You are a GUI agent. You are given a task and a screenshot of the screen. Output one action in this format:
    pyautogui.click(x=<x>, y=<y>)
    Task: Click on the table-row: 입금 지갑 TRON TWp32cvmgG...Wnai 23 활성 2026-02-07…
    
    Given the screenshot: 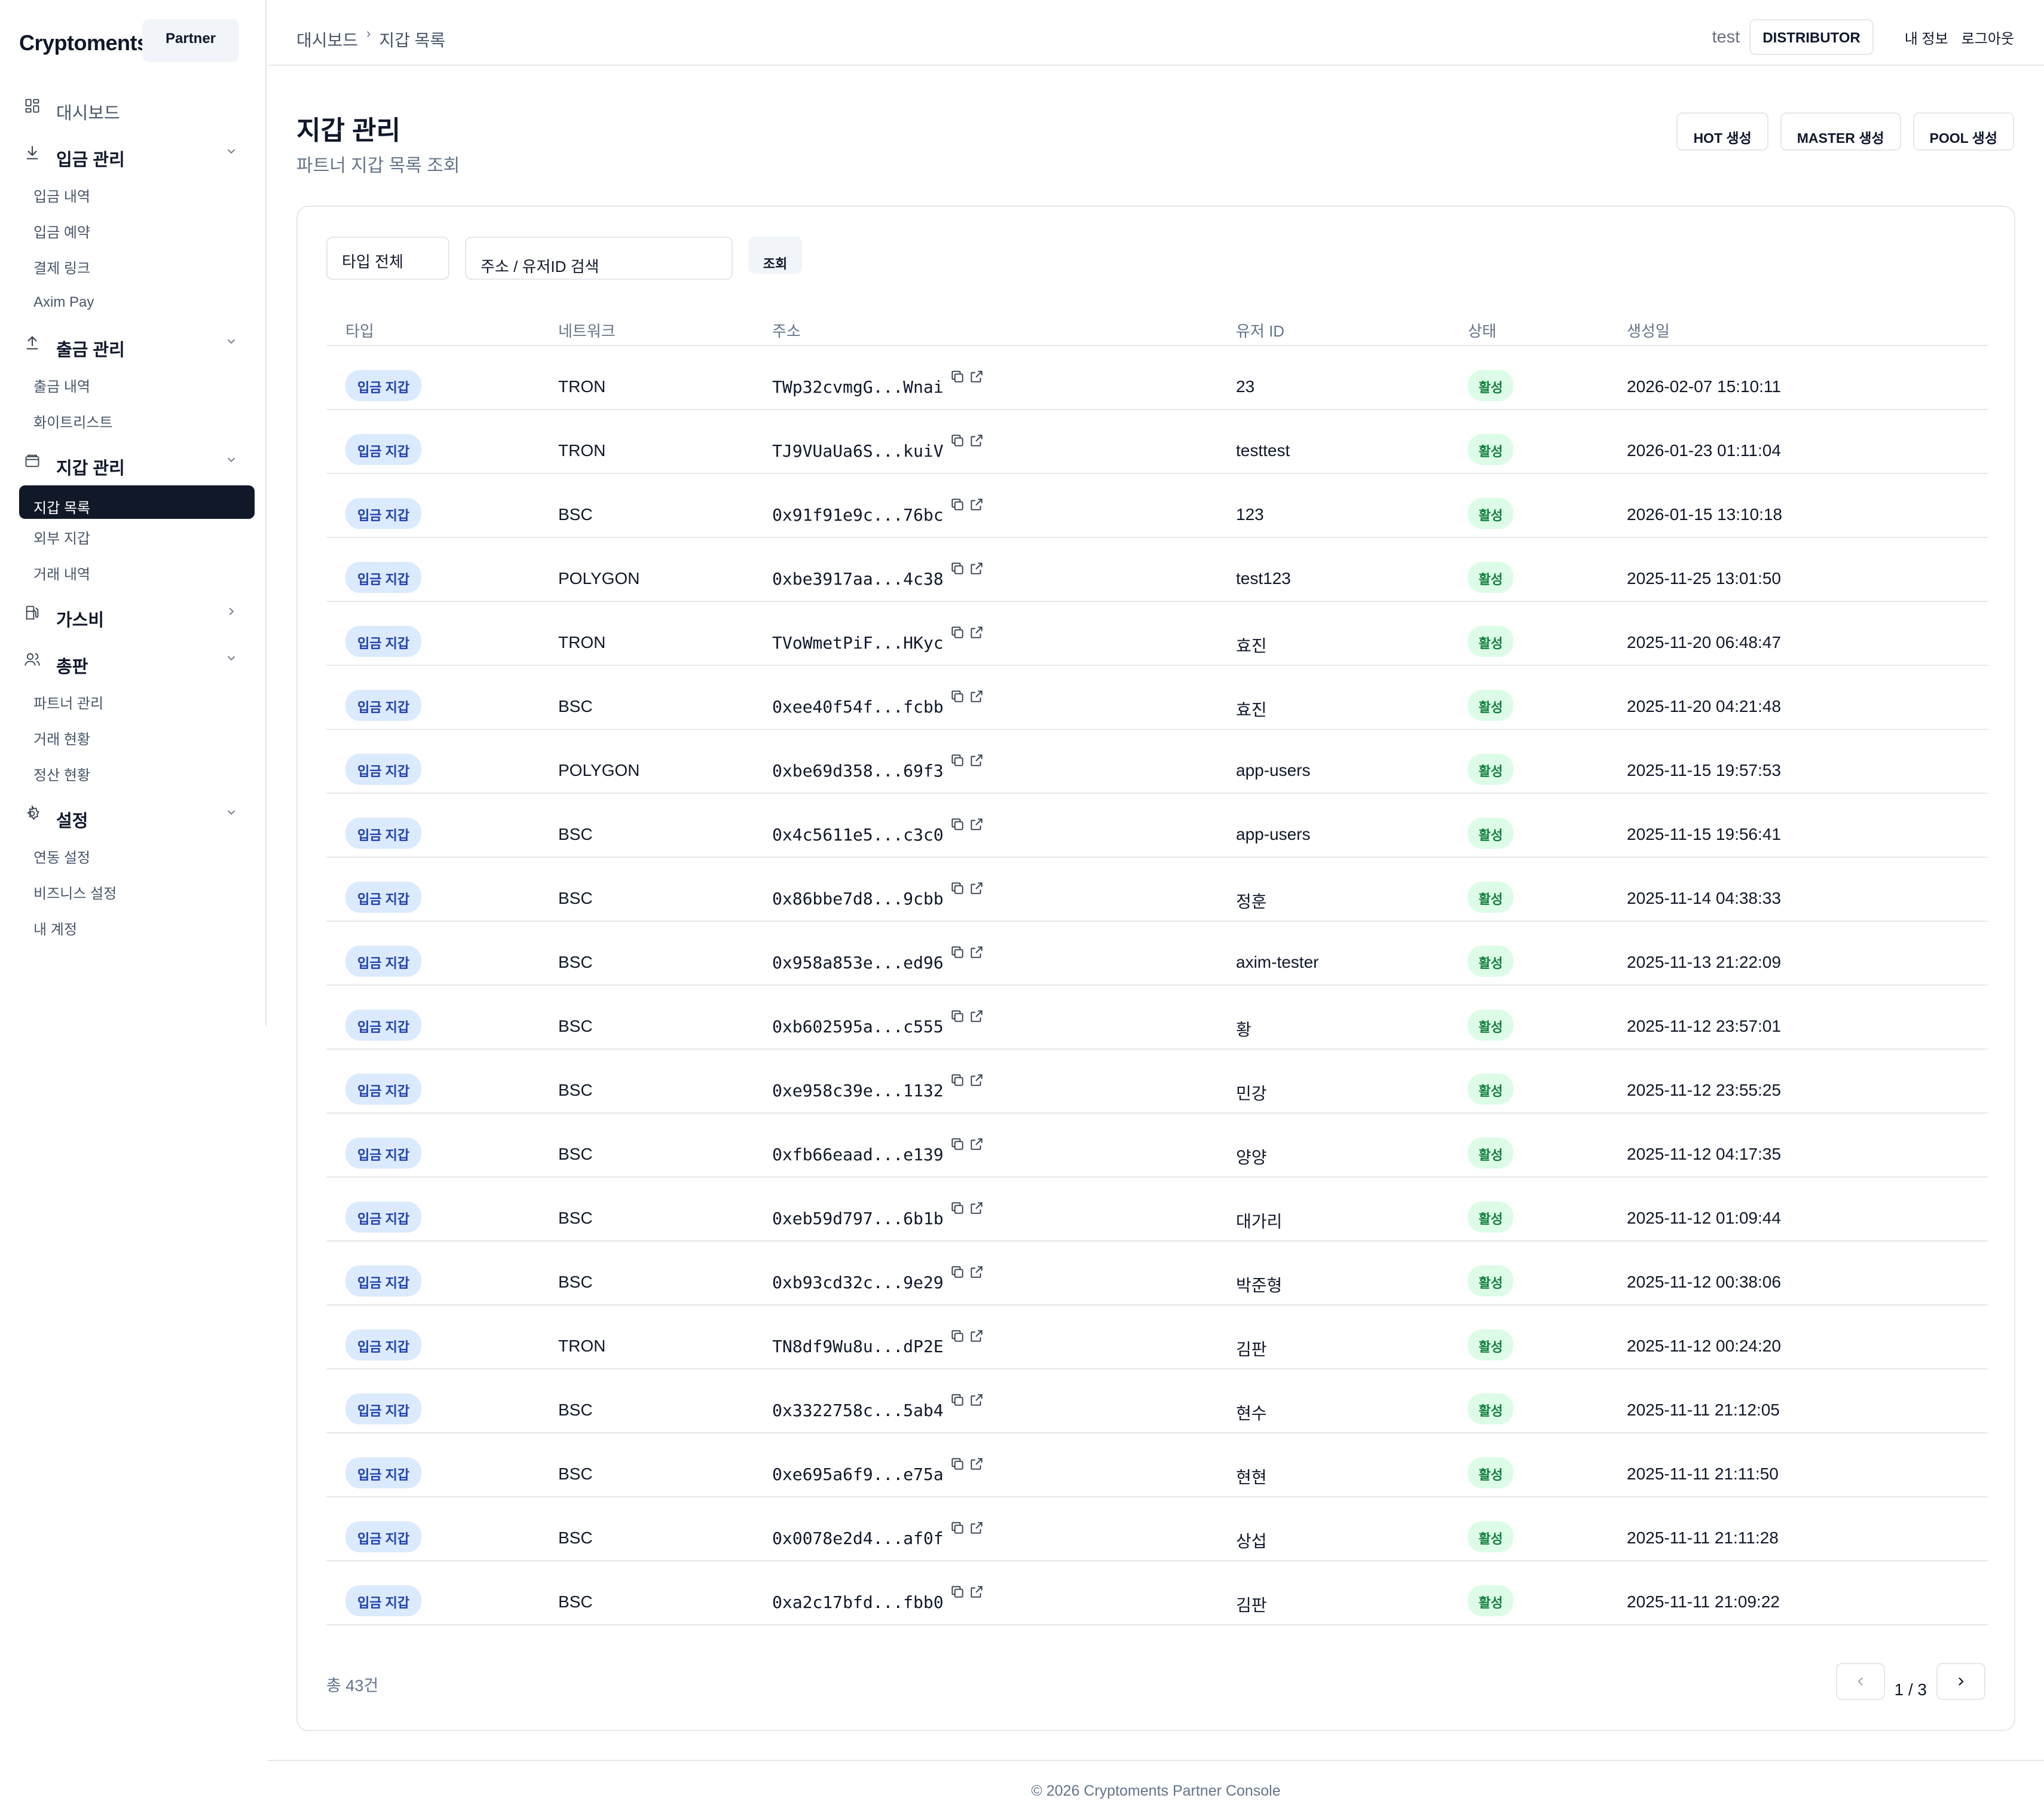 What is the action you would take?
    pyautogui.click(x=1157, y=378)
    